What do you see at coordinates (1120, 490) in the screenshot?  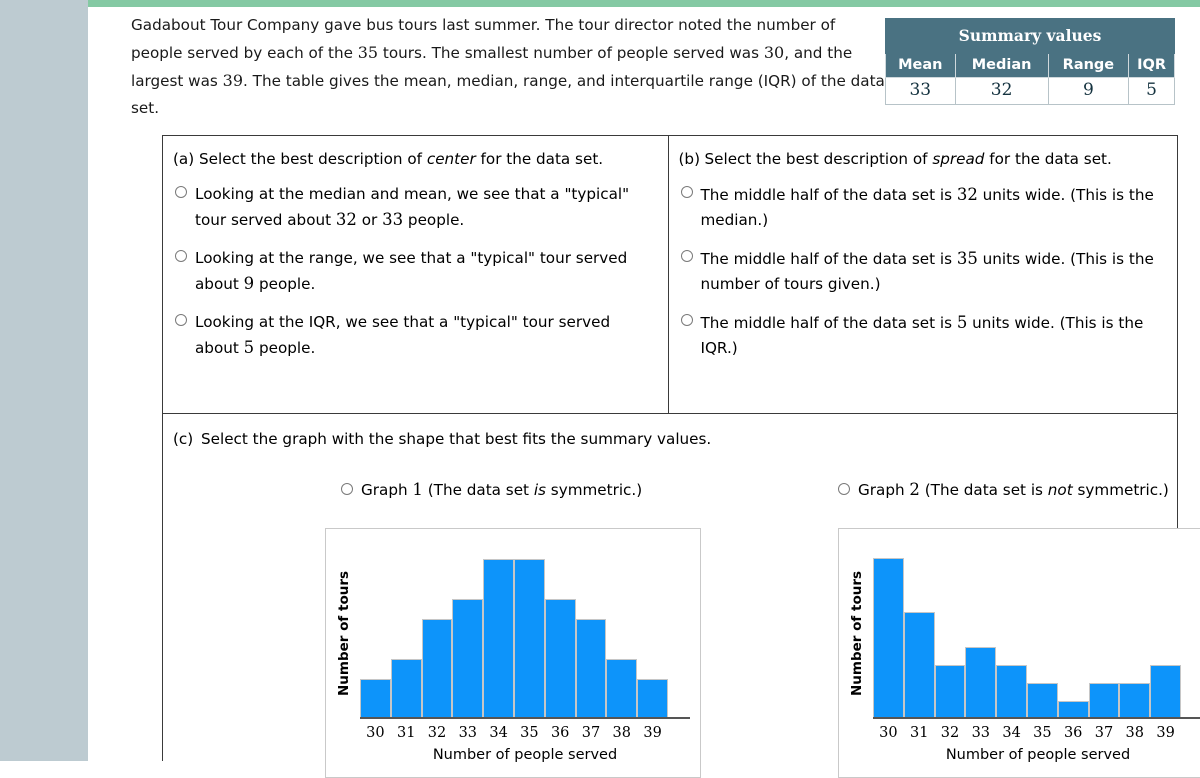 I see `graph2-label-after: symmetric.)` at bounding box center [1120, 490].